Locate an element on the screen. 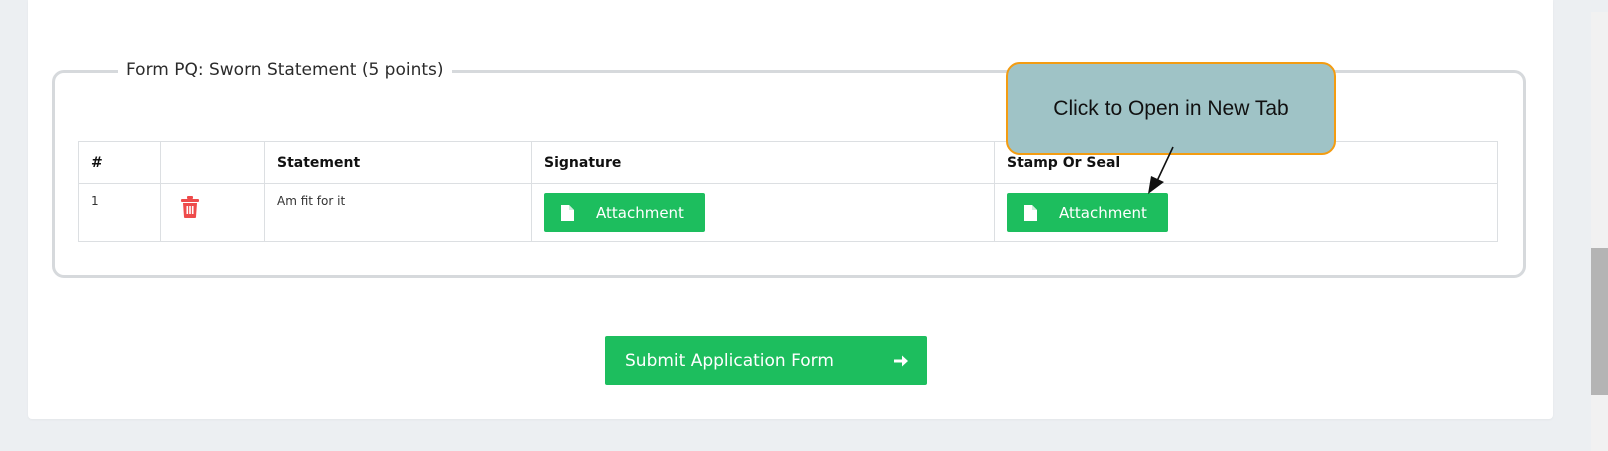 This screenshot has width=1608, height=451. scrollbar-thumb is located at coordinates (1599, 321).